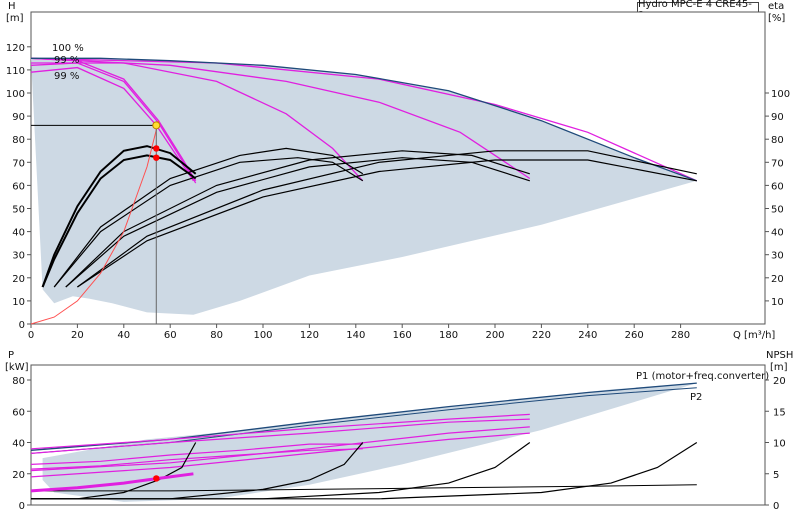 The width and height of the screenshot is (800, 520). I want to click on y-tick-label-right: 100, so click(780, 94).